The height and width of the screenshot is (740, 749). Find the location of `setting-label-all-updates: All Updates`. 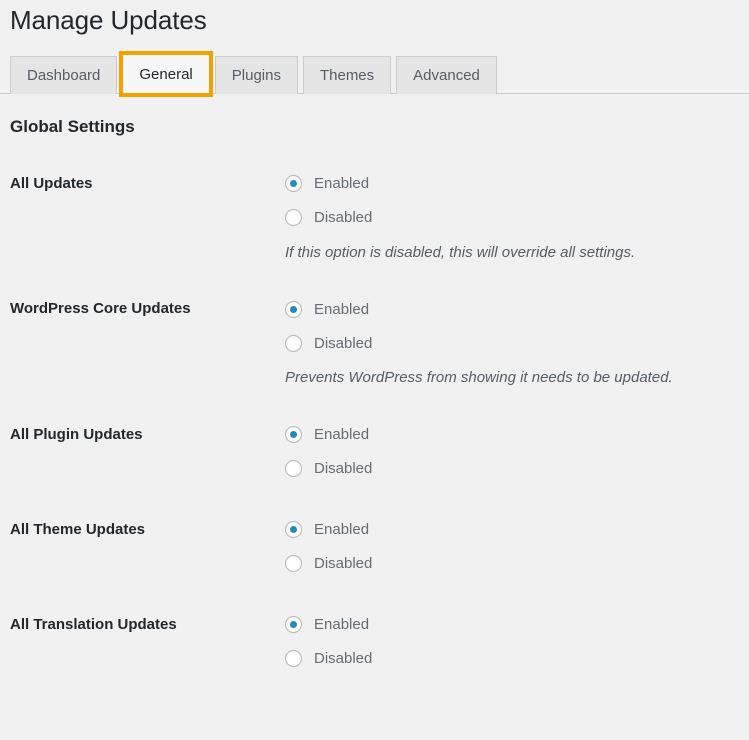

setting-label-all-updates: All Updates is located at coordinates (51, 183).